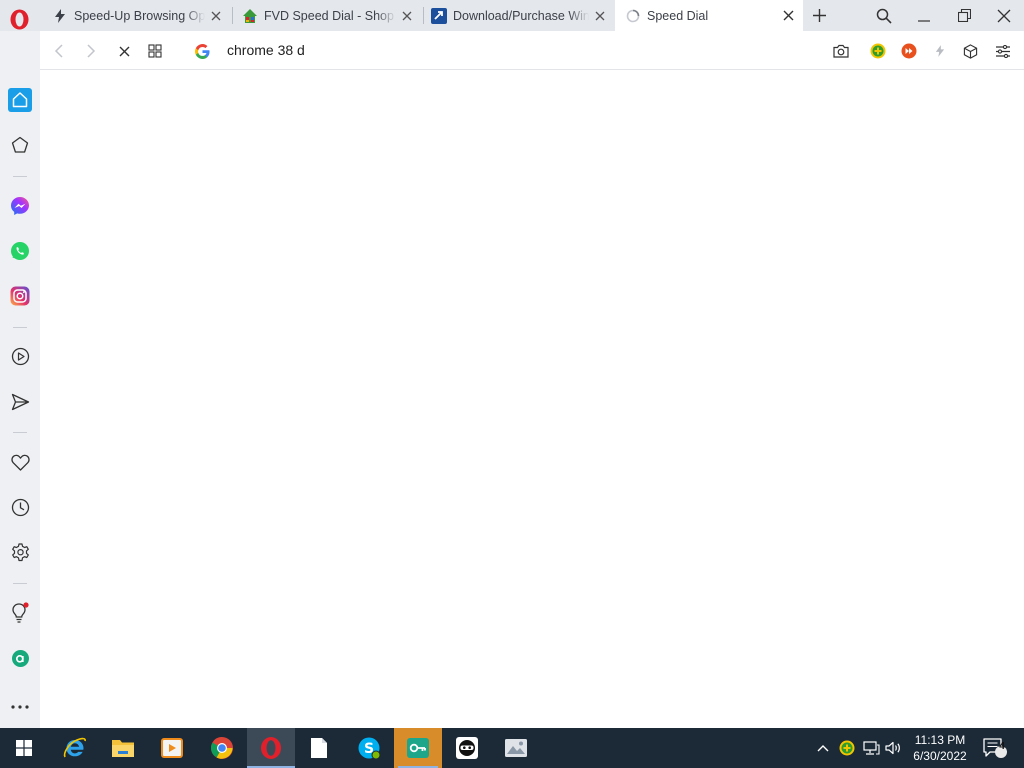 The height and width of the screenshot is (768, 1024). I want to click on sidebar-item-history, so click(20, 507).